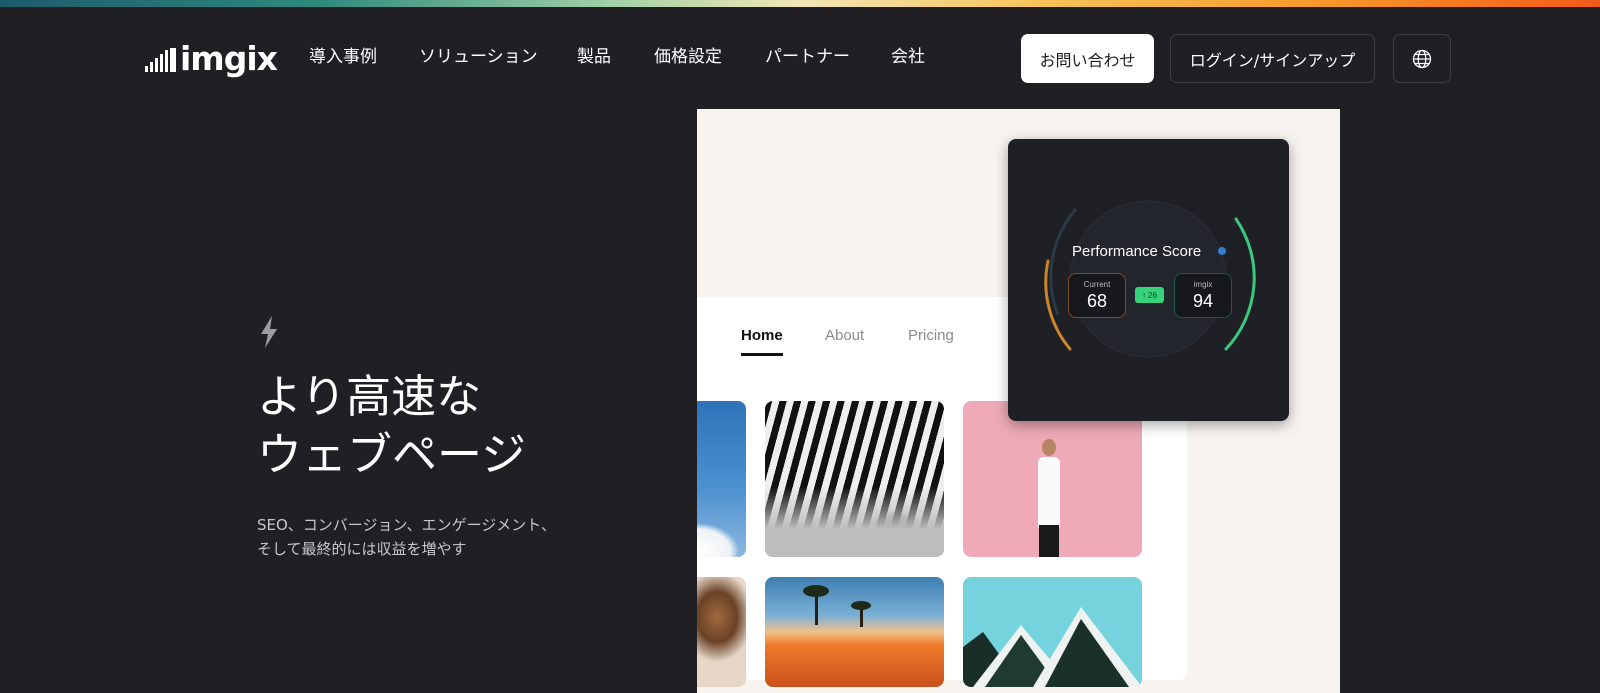 The height and width of the screenshot is (693, 1600). I want to click on nav-item-products: 製品, so click(594, 57).